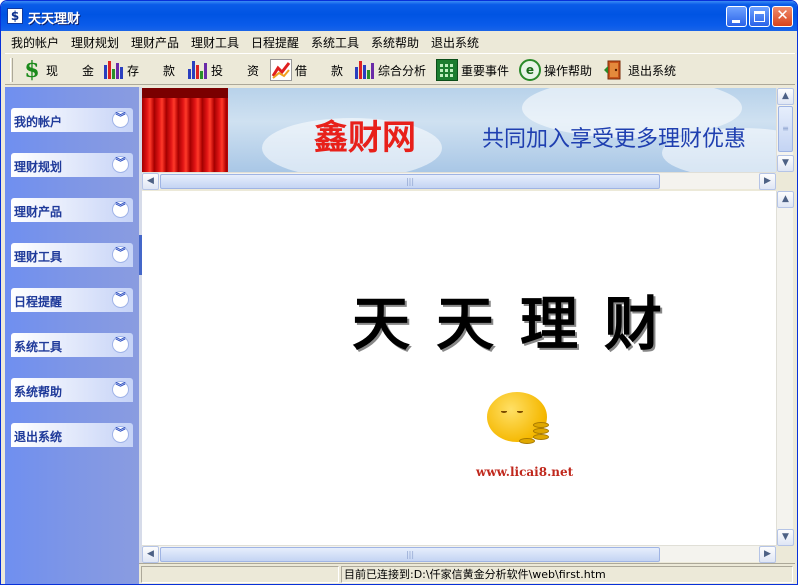  Describe the element at coordinates (614, 139) in the screenshot. I see `banner-slogan: 共同加入享受更多理财优惠` at that location.